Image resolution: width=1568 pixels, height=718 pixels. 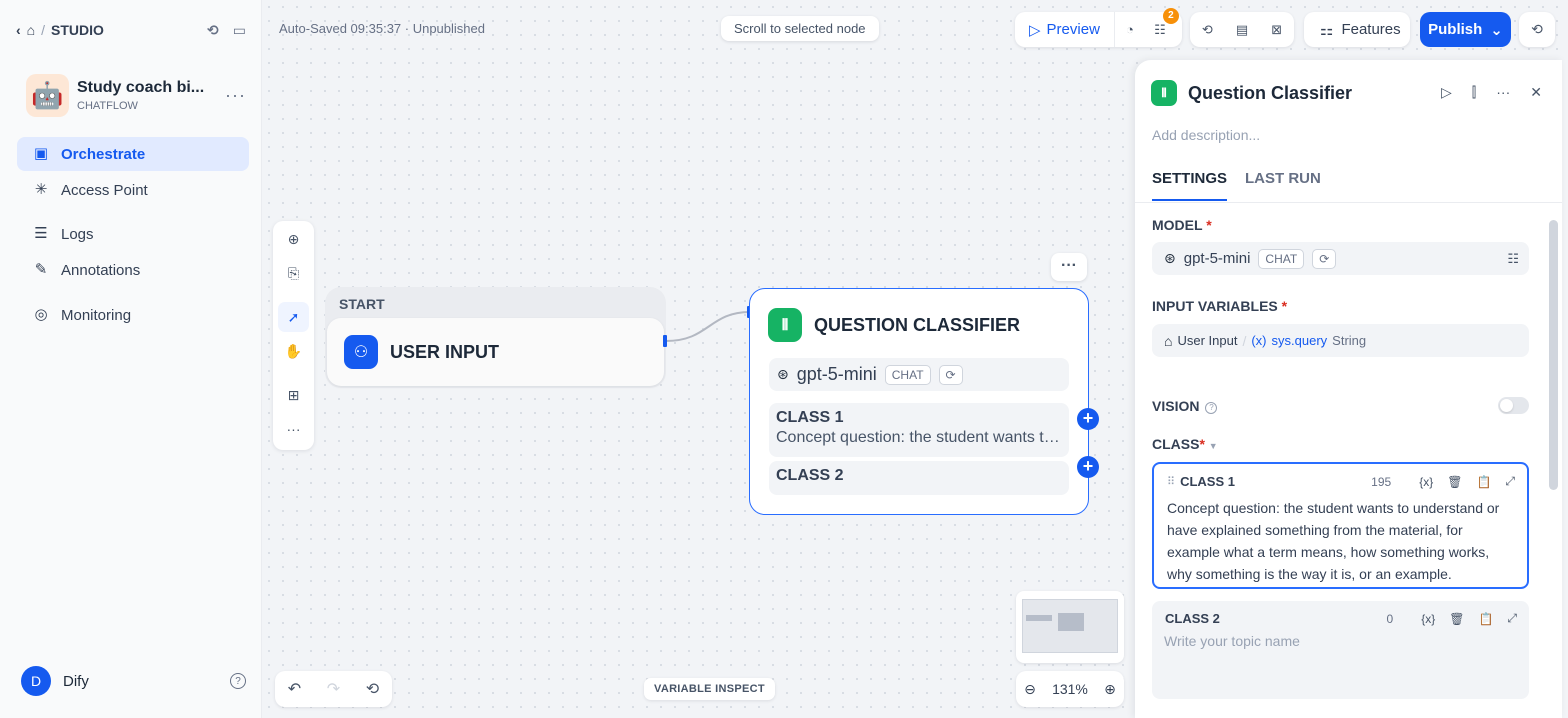 I want to click on minimap, so click(x=1070, y=627).